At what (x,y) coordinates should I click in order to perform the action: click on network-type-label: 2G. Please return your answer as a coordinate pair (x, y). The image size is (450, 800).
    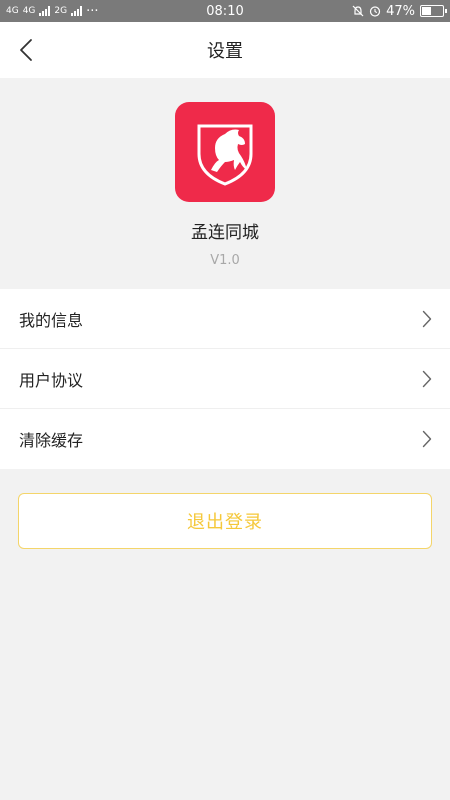
    Looking at the image, I should click on (61, 10).